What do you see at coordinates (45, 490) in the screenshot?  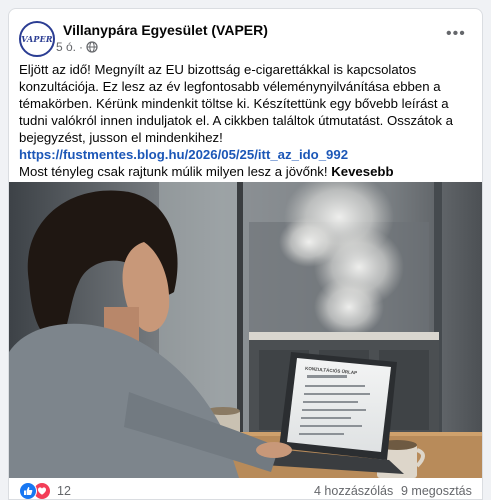 I see `reactions-summary: 12` at bounding box center [45, 490].